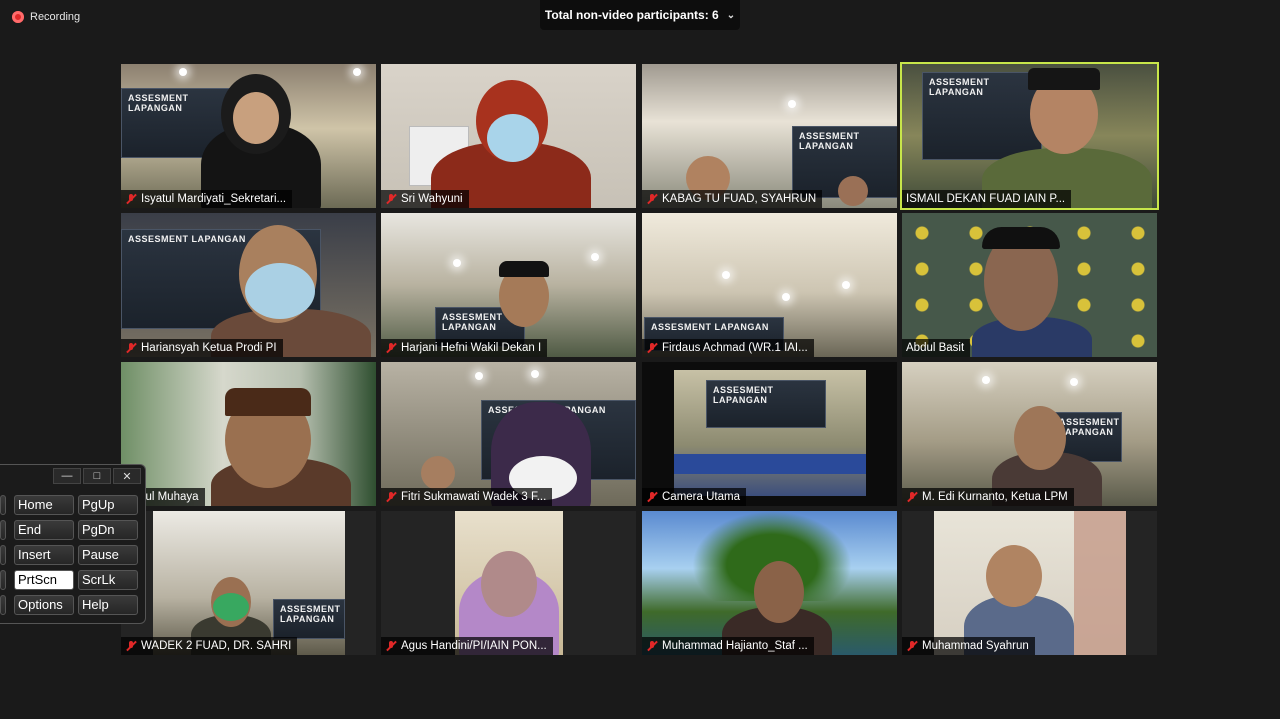 The image size is (1280, 719). What do you see at coordinates (44, 605) in the screenshot?
I see `key-options: Options` at bounding box center [44, 605].